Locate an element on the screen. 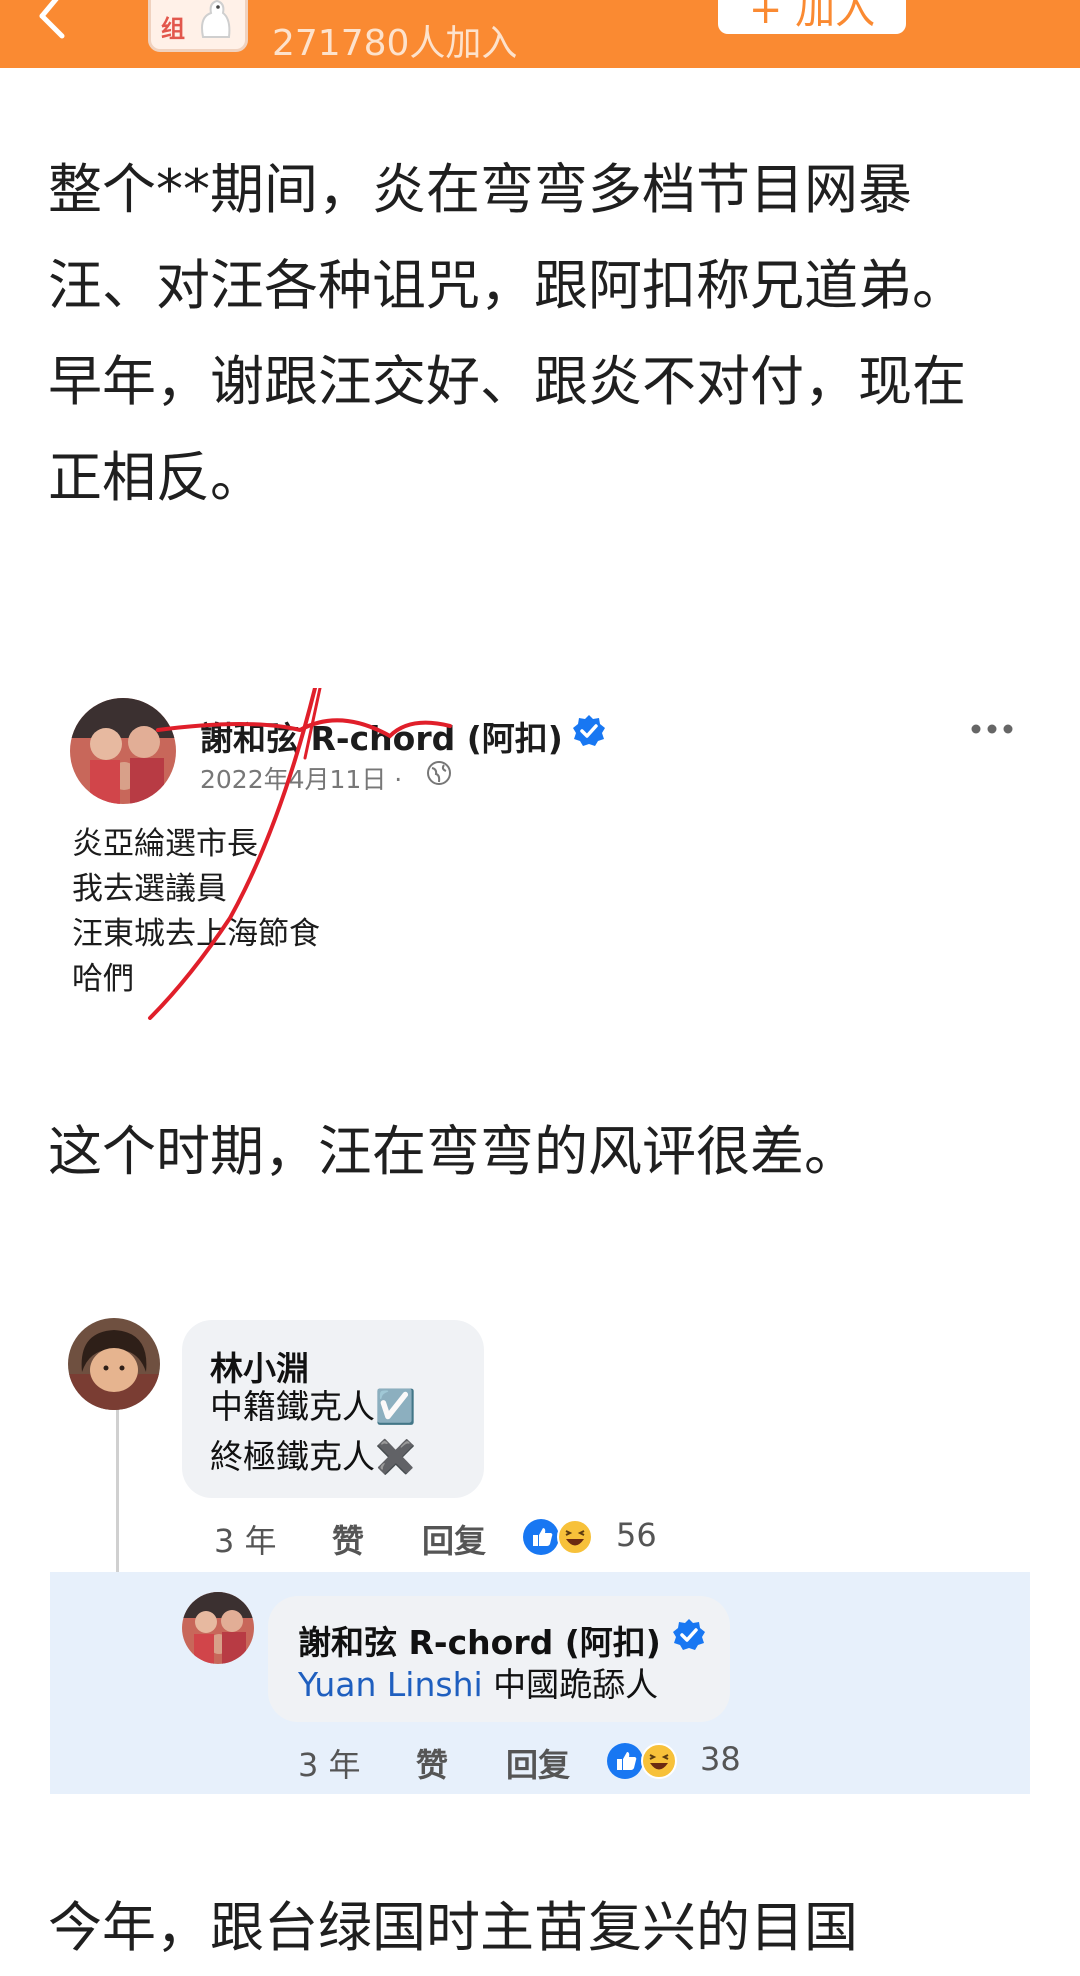  join-button: + 加入 is located at coordinates (812, 17).